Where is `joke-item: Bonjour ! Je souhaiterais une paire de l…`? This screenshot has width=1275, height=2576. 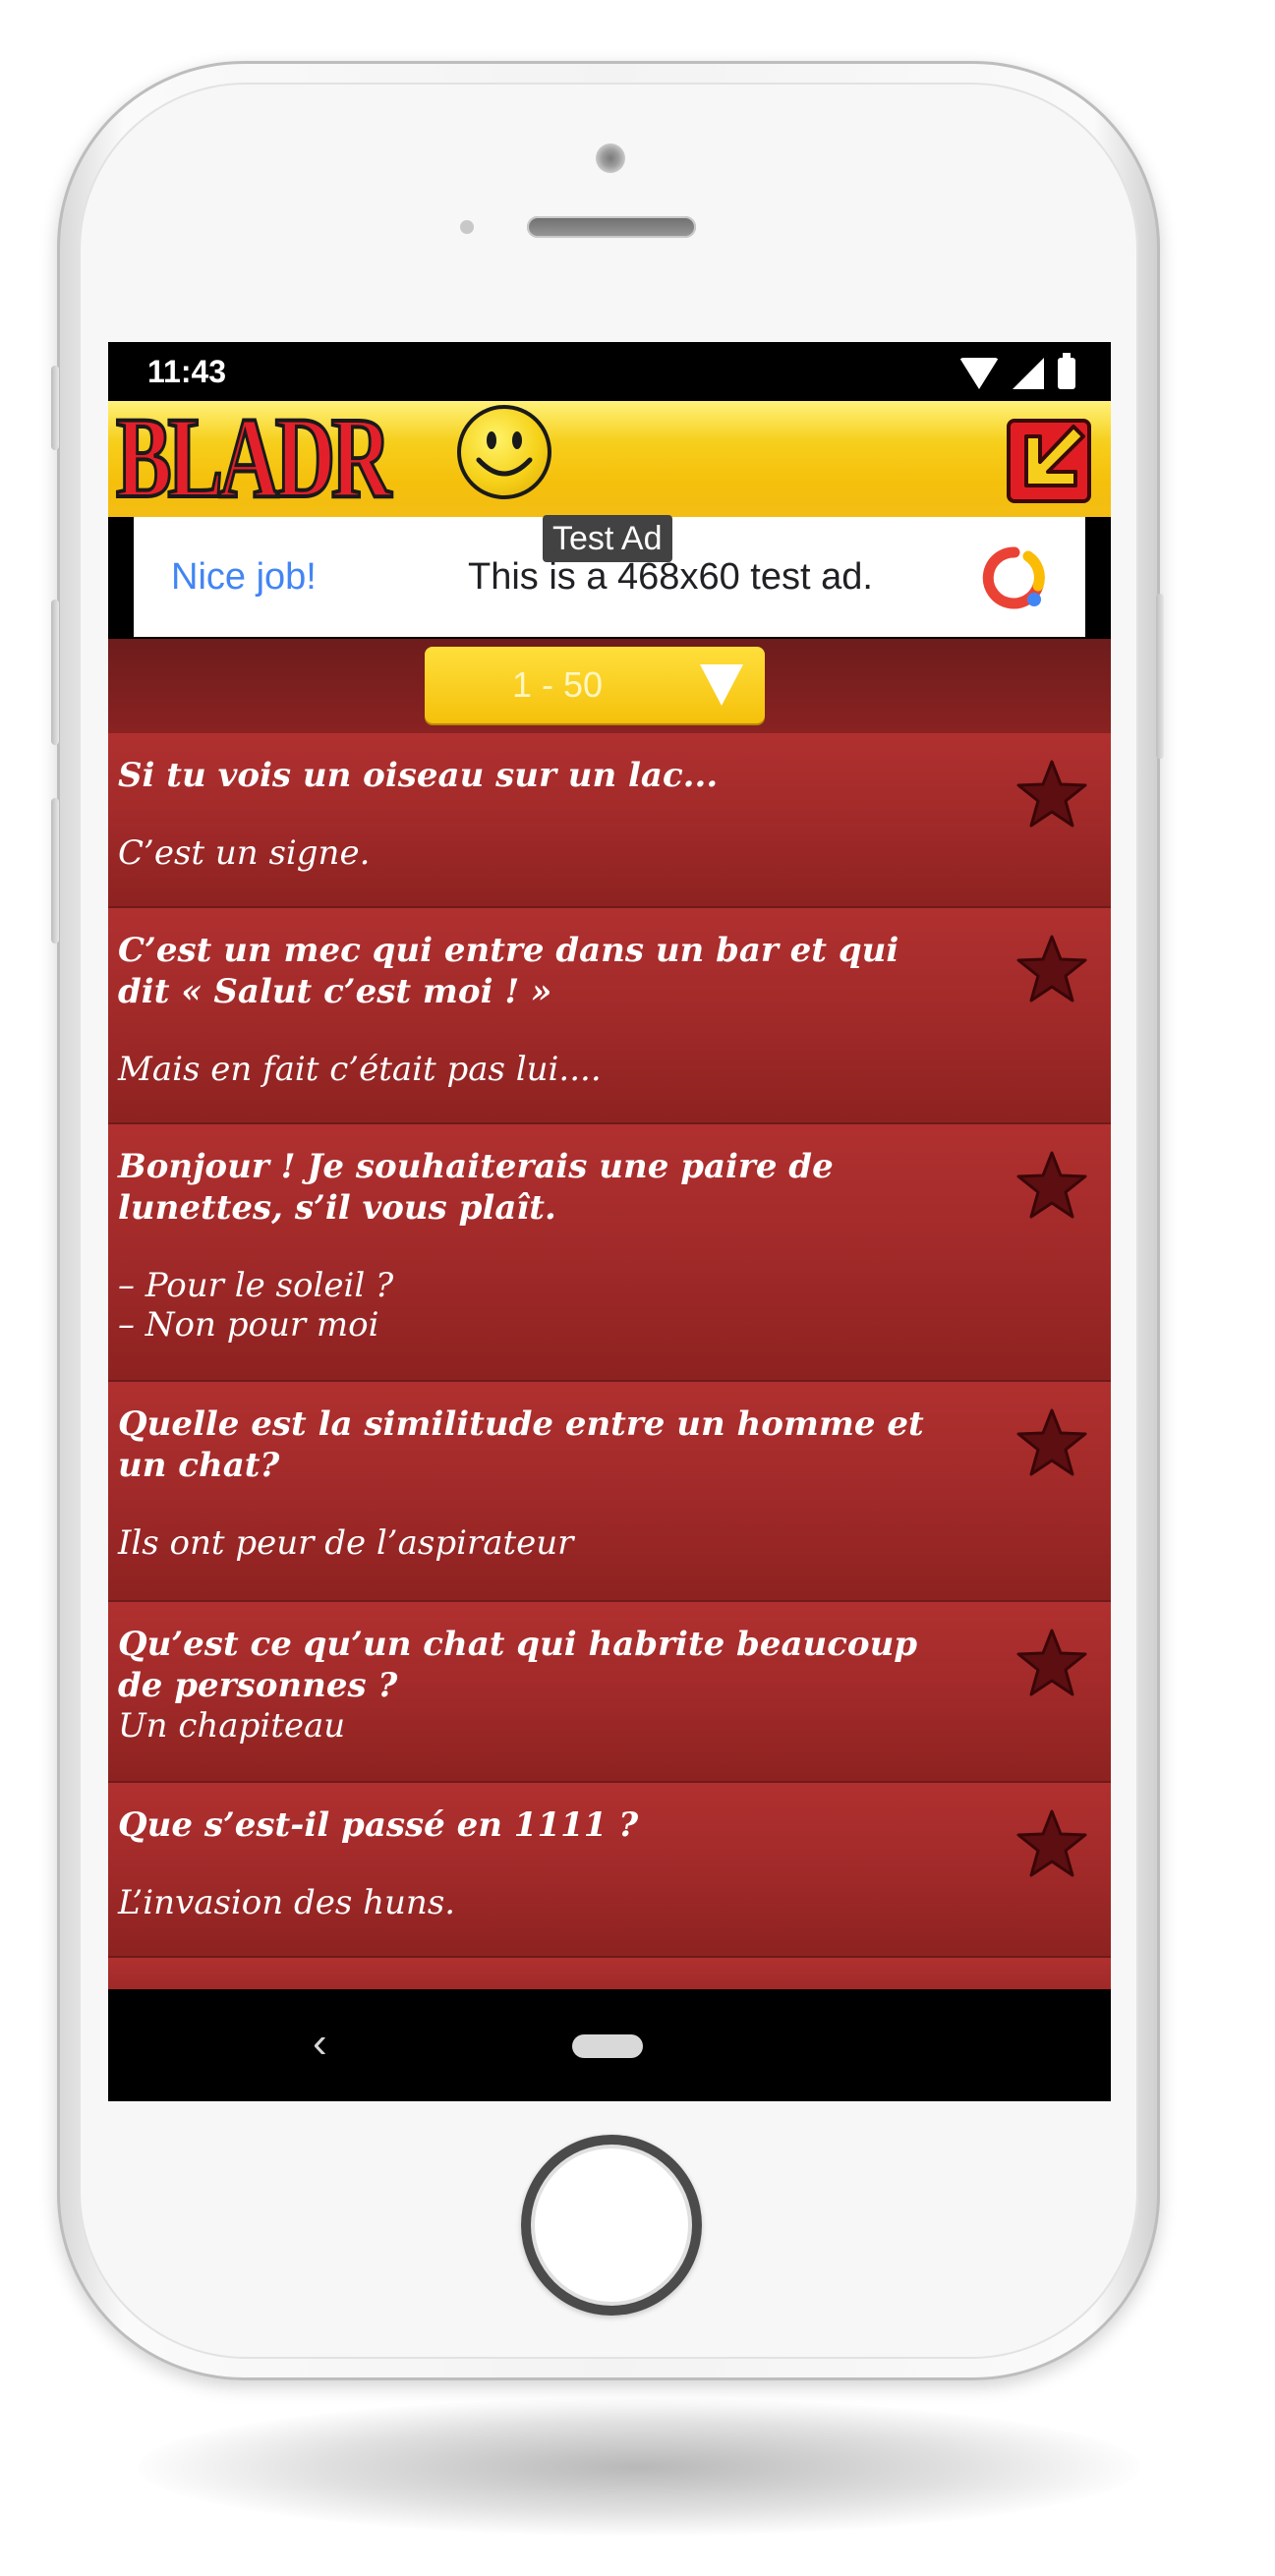 joke-item: Bonjour ! Je souhaiterais une paire de l… is located at coordinates (610, 1253).